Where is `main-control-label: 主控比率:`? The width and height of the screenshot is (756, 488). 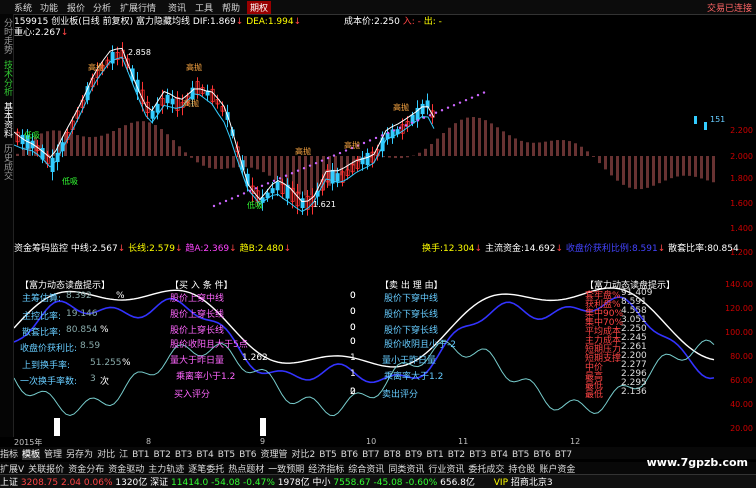 main-control-label: 主控比率: is located at coordinates (41, 317).